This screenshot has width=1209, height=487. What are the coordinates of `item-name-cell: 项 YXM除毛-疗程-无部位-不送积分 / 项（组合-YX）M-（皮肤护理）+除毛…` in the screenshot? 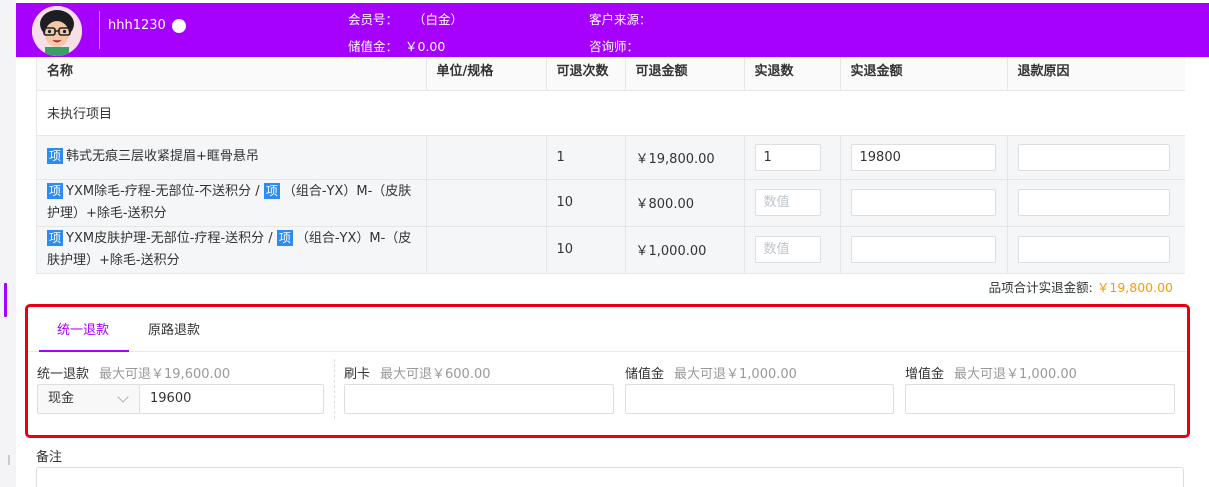 It's located at (231, 203).